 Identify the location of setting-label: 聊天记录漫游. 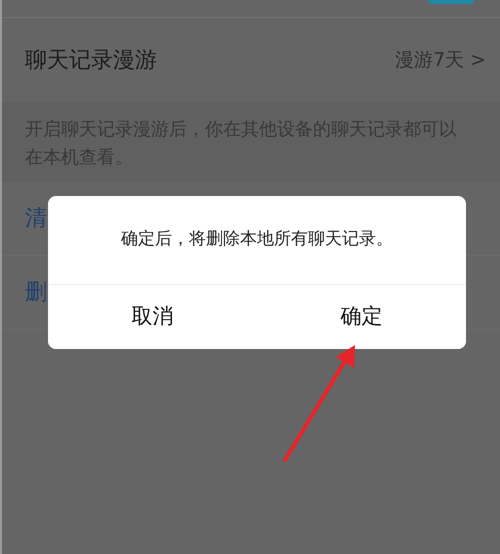
(91, 60).